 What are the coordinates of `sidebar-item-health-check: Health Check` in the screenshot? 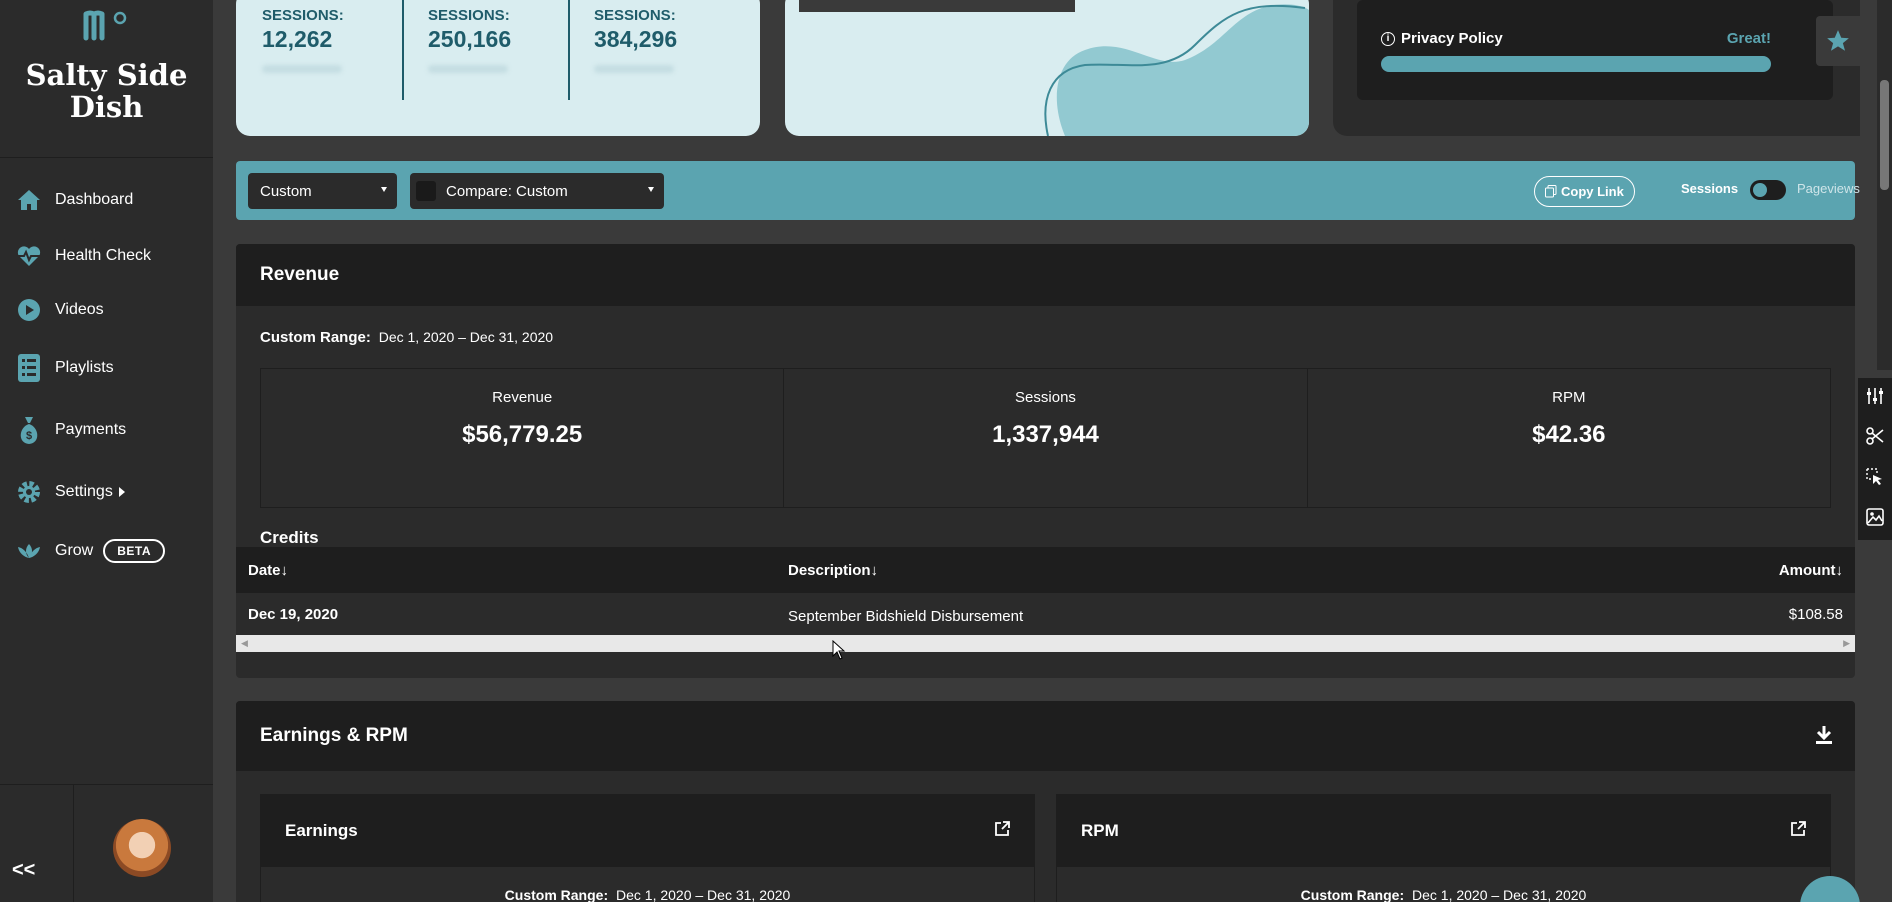 It's located at (106, 256).